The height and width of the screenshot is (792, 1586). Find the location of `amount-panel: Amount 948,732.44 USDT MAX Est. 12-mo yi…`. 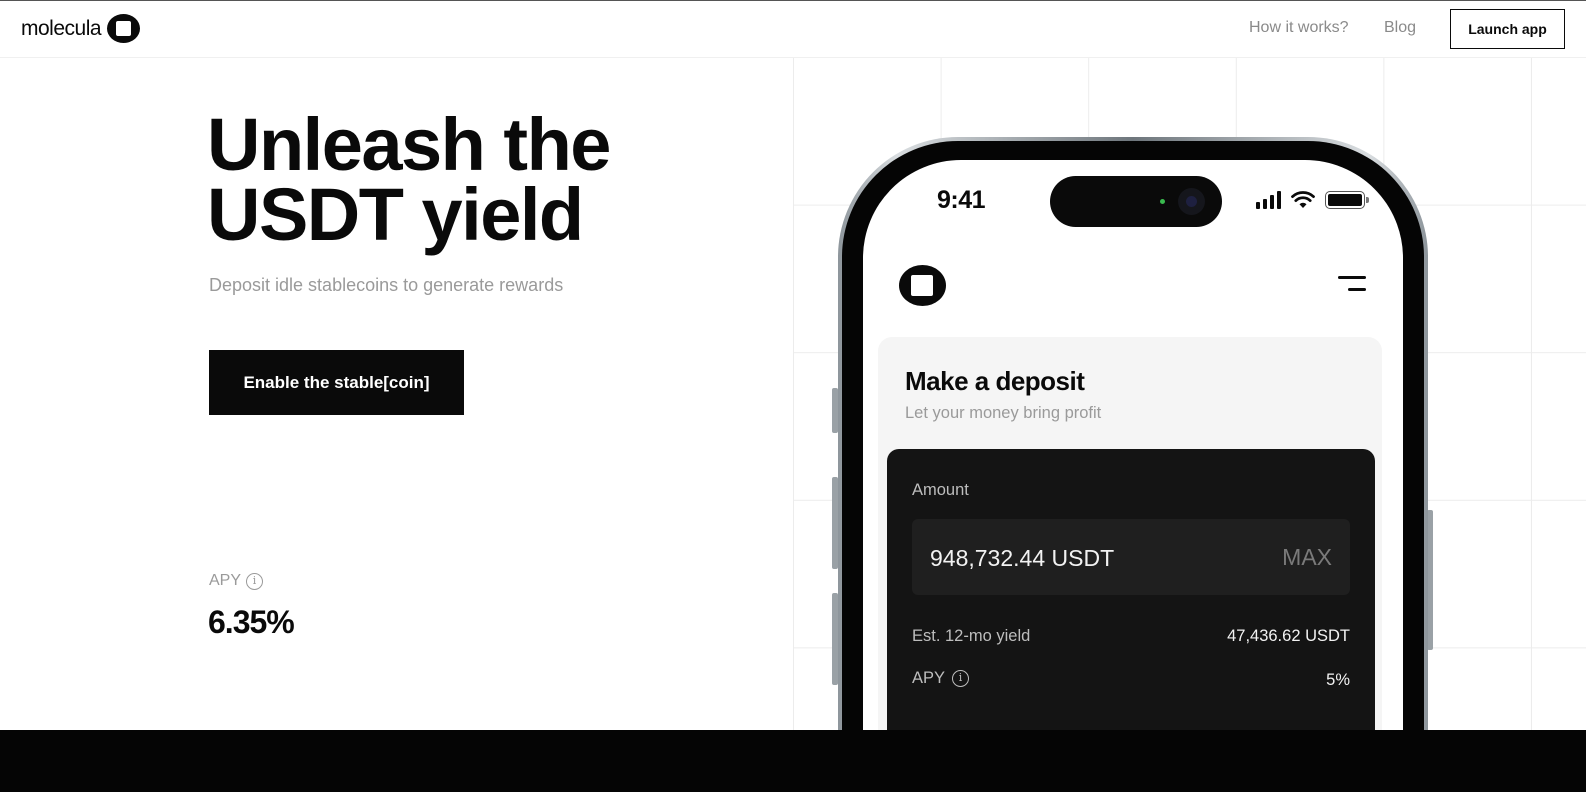

amount-panel: Amount 948,732.44 USDT MAX Est. 12-mo yi… is located at coordinates (1131, 609).